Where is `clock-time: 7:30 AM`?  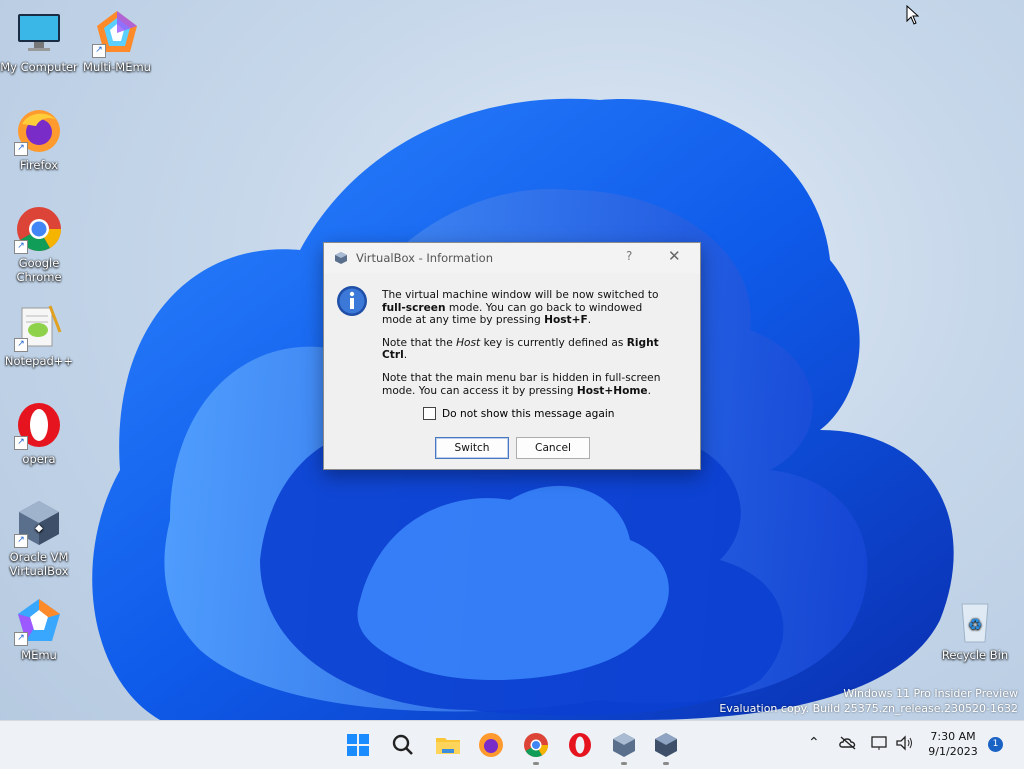 clock-time: 7:30 AM is located at coordinates (953, 736).